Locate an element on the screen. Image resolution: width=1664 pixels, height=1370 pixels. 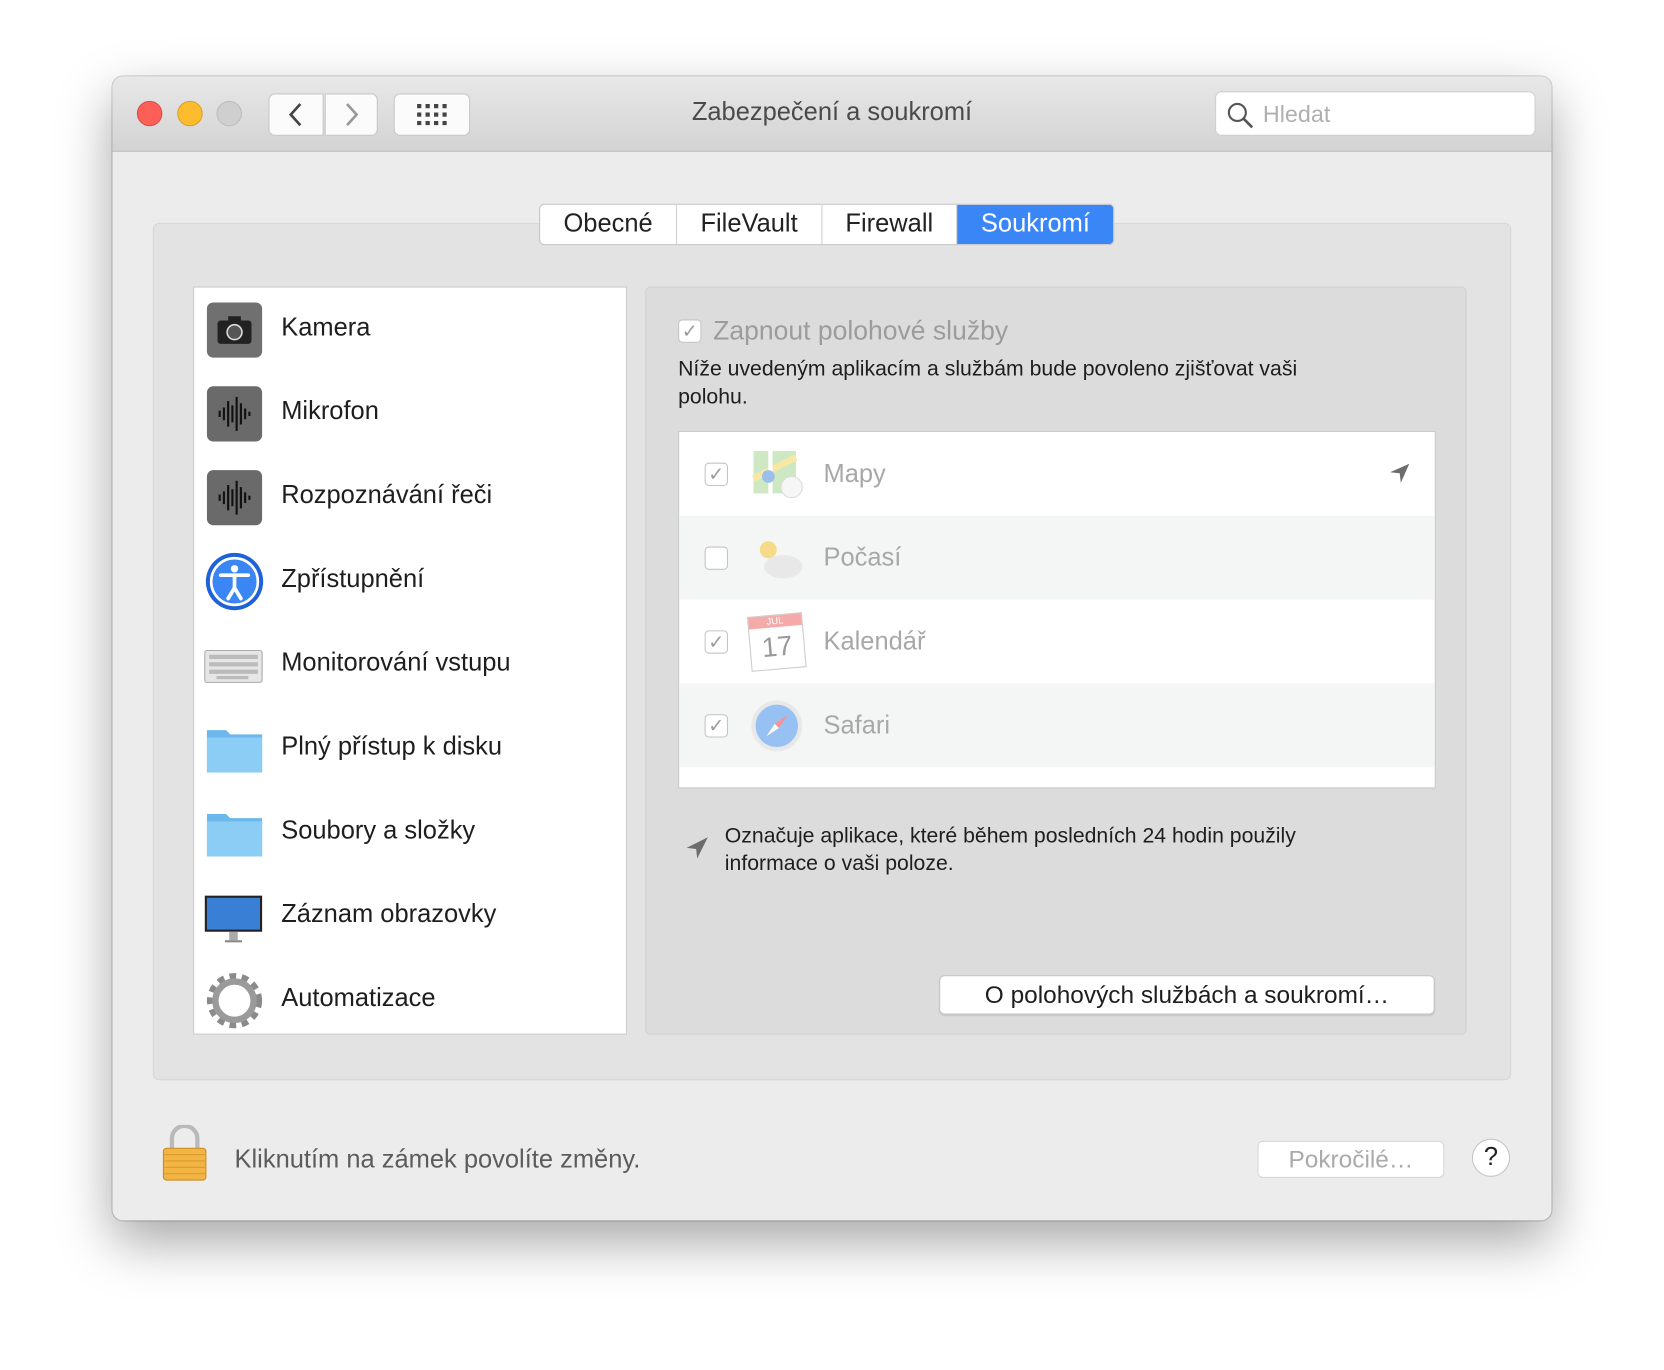
search-input: Hledat is located at coordinates (1375, 113).